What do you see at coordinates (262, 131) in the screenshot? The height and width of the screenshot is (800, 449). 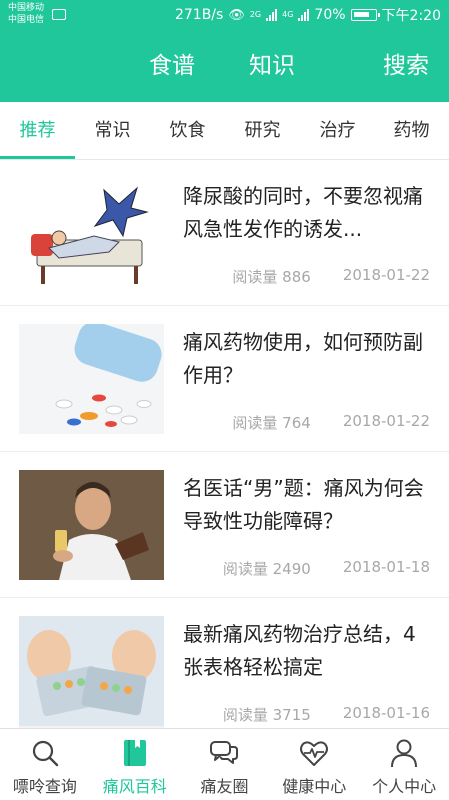 I see `tab-research: 研究` at bounding box center [262, 131].